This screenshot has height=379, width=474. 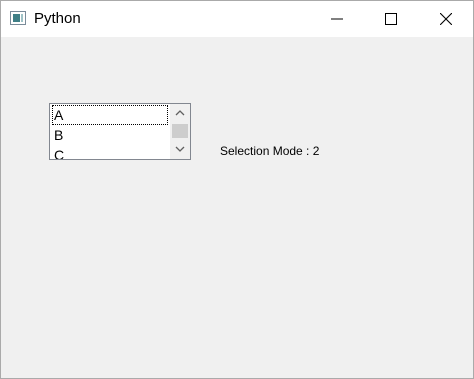 I want to click on list-item: B, so click(x=110, y=135).